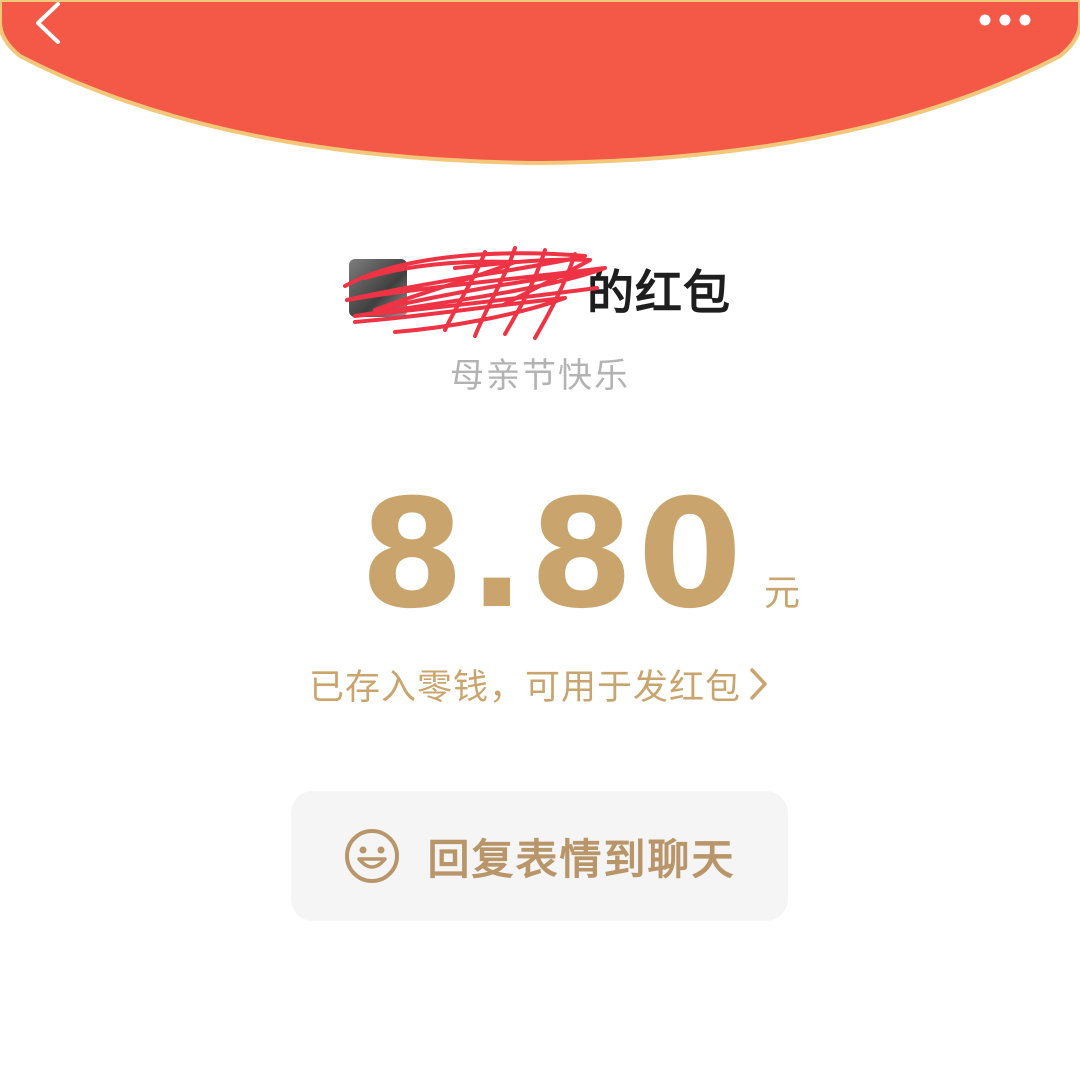 Image resolution: width=1080 pixels, height=1080 pixels. Describe the element at coordinates (372, 856) in the screenshot. I see `smile-icon` at that location.